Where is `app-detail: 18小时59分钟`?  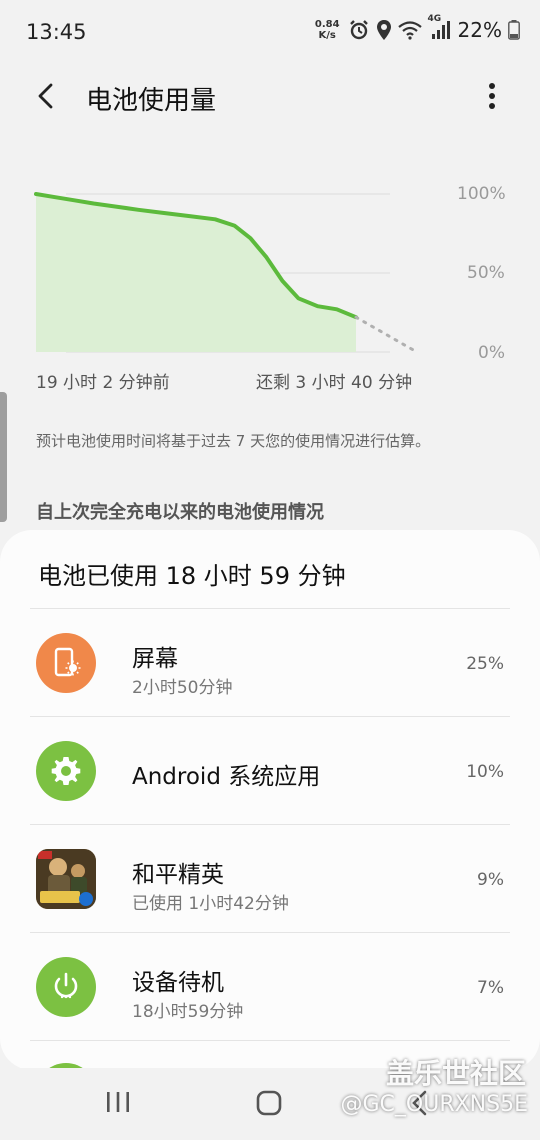
app-detail: 18小时59分钟 is located at coordinates (188, 1012).